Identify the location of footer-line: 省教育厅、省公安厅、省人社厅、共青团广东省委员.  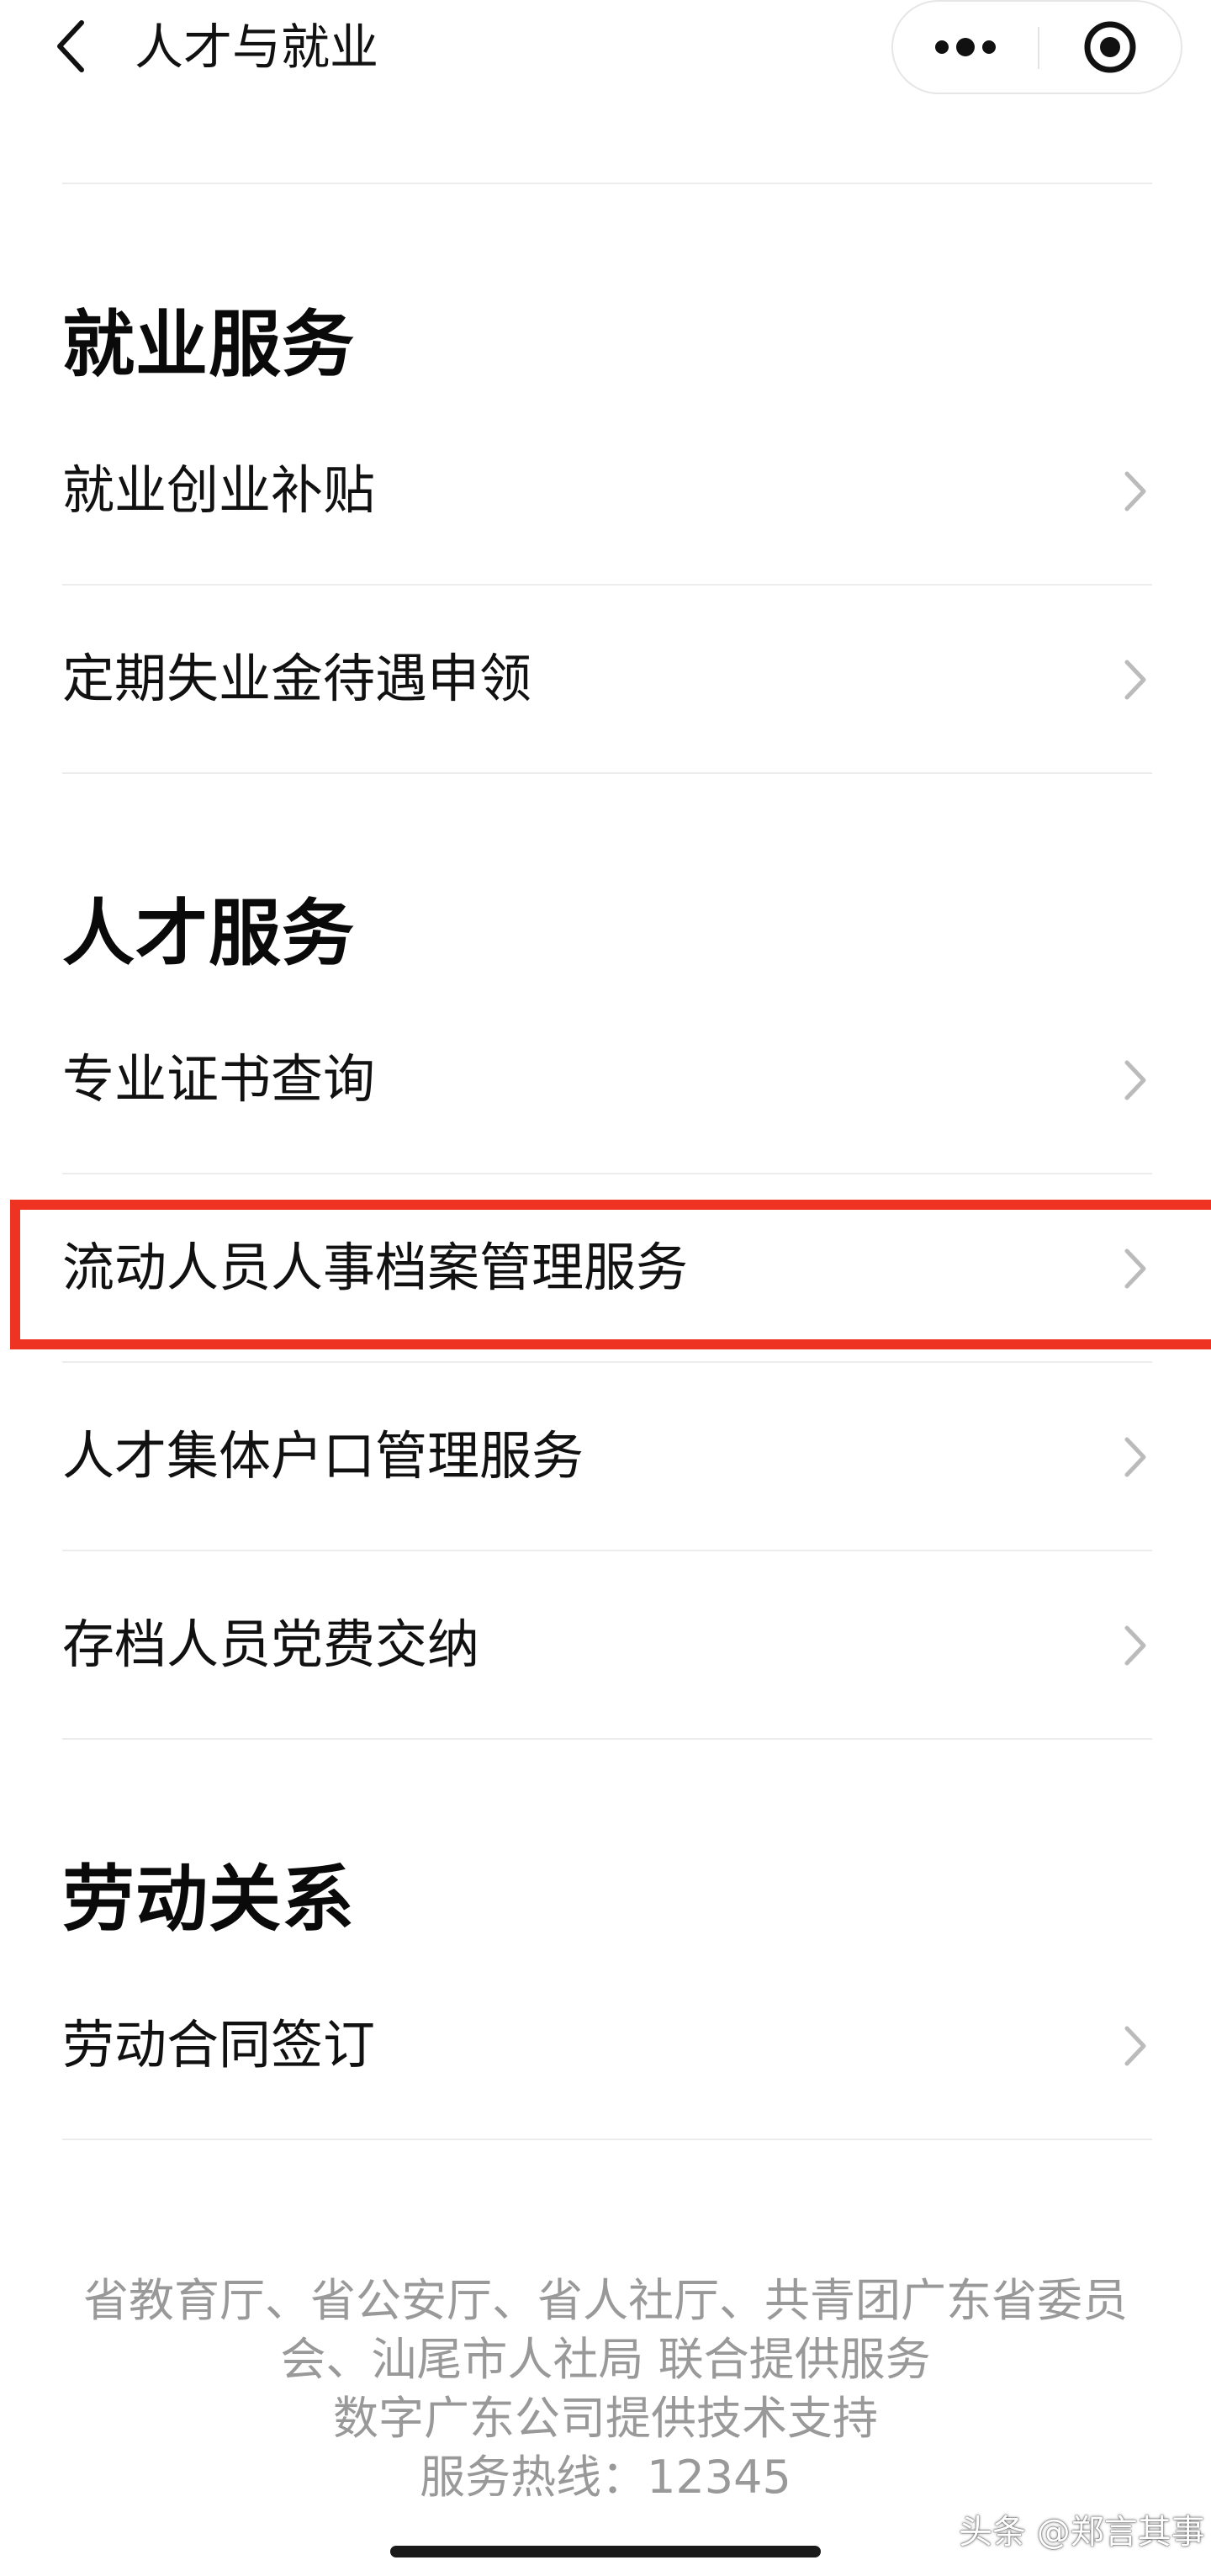
(605, 2300).